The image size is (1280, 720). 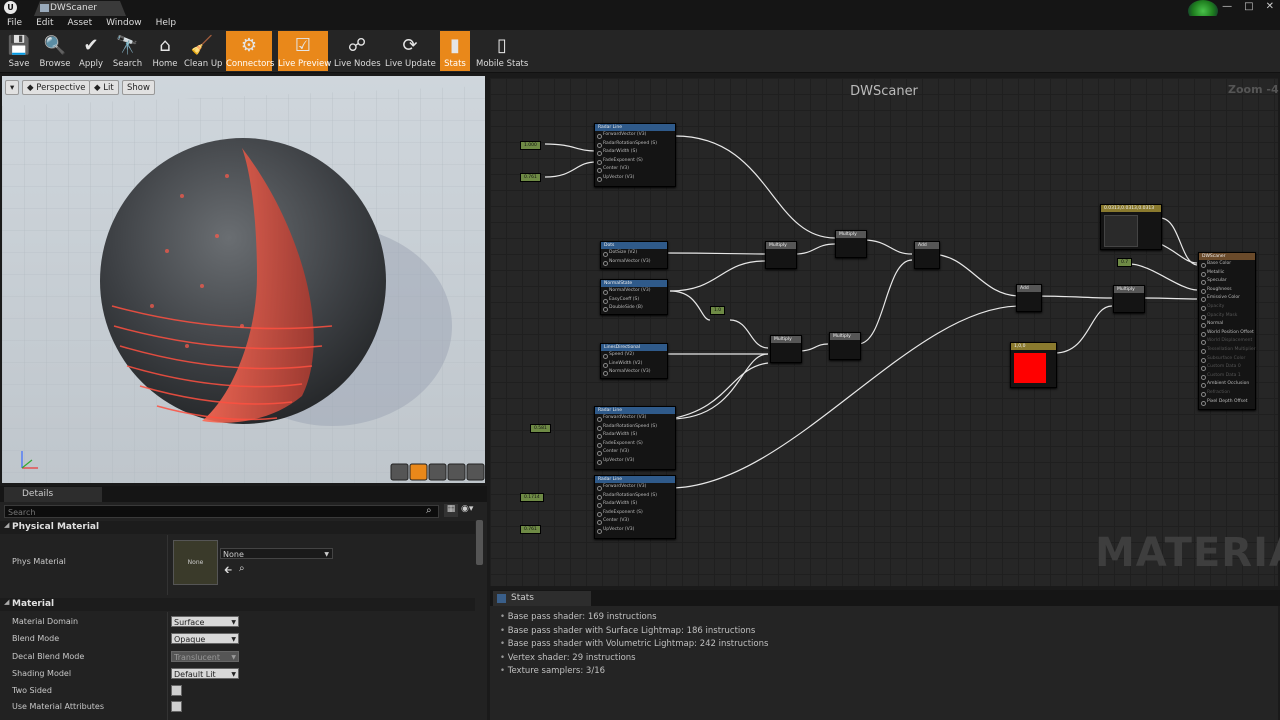 What do you see at coordinates (221, 511) in the screenshot?
I see `details-search-input: Search` at bounding box center [221, 511].